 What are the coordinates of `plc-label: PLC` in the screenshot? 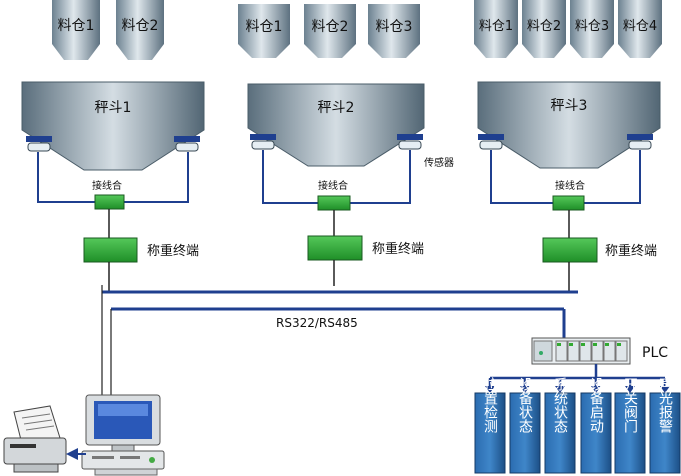 It's located at (655, 353).